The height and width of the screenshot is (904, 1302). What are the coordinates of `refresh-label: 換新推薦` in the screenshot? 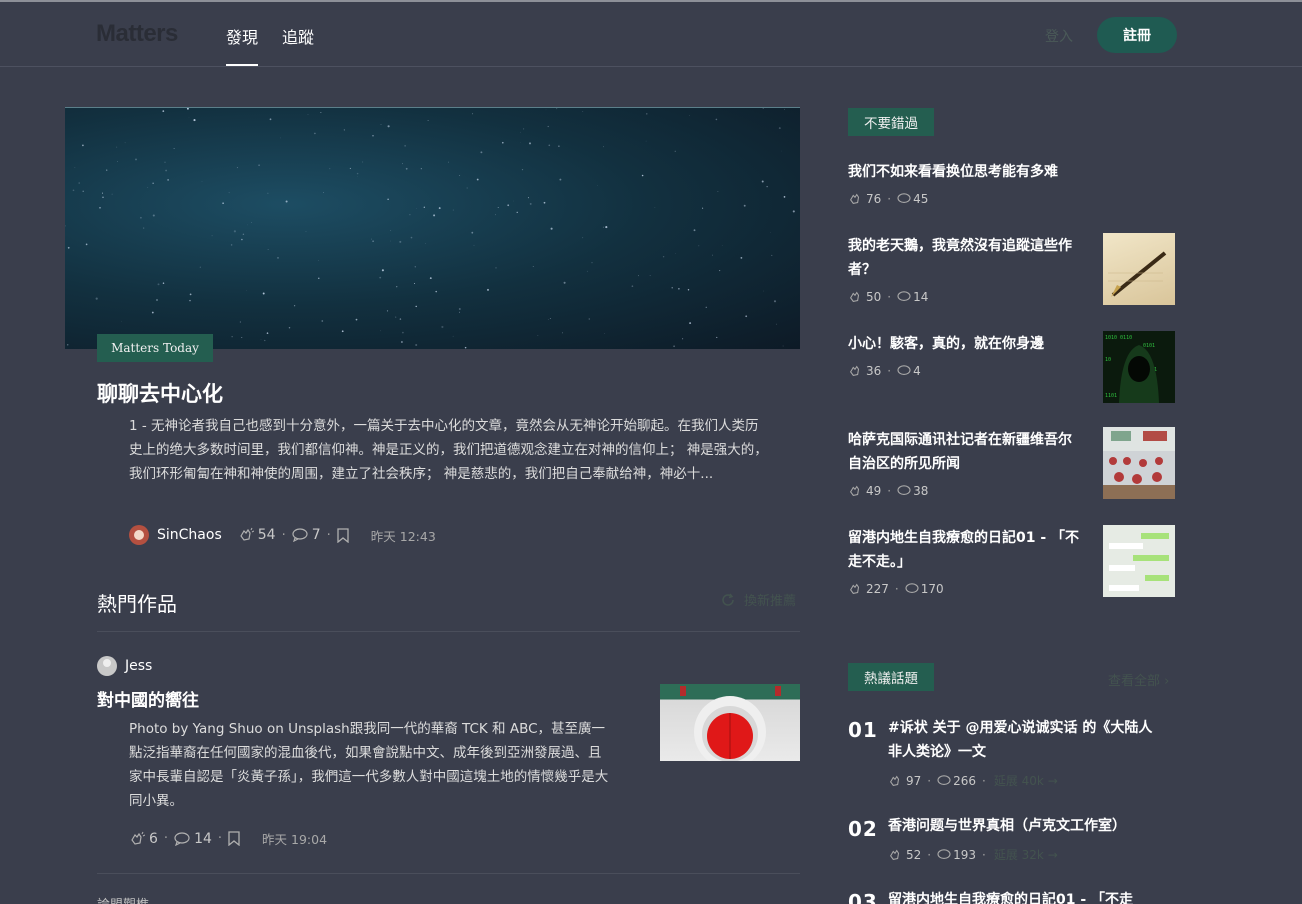 It's located at (770, 601).